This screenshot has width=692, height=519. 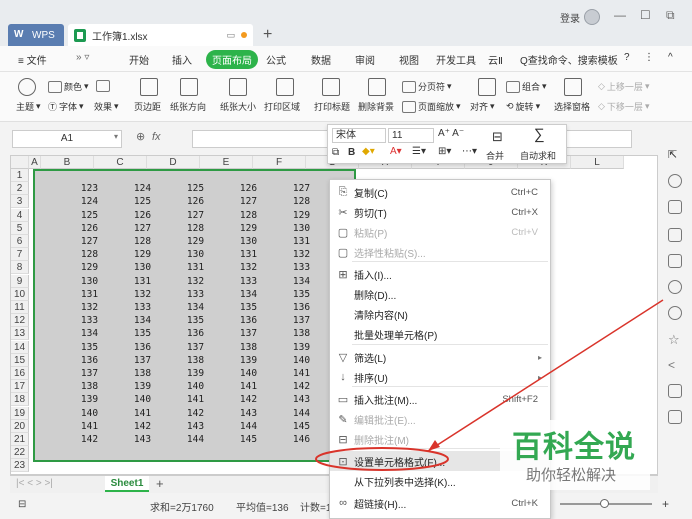 I want to click on maximize-button: ☐, so click(x=645, y=15).